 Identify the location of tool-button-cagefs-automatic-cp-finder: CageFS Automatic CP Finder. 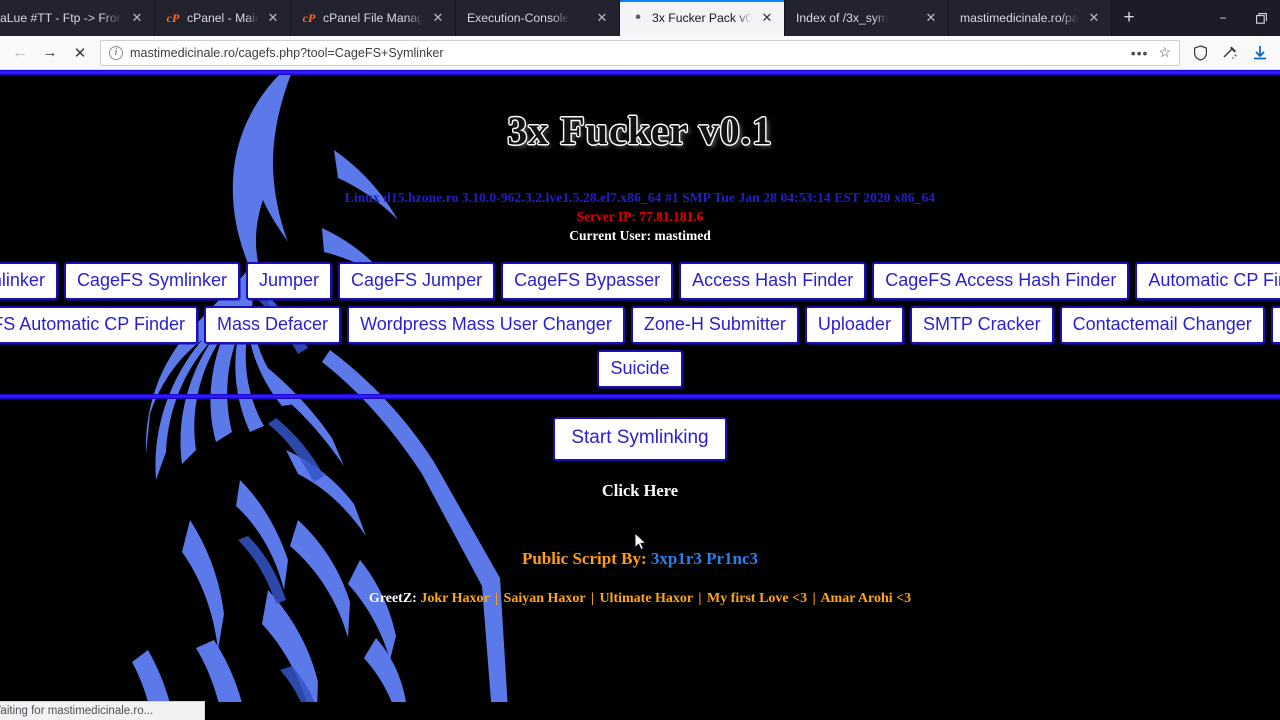
(99, 325).